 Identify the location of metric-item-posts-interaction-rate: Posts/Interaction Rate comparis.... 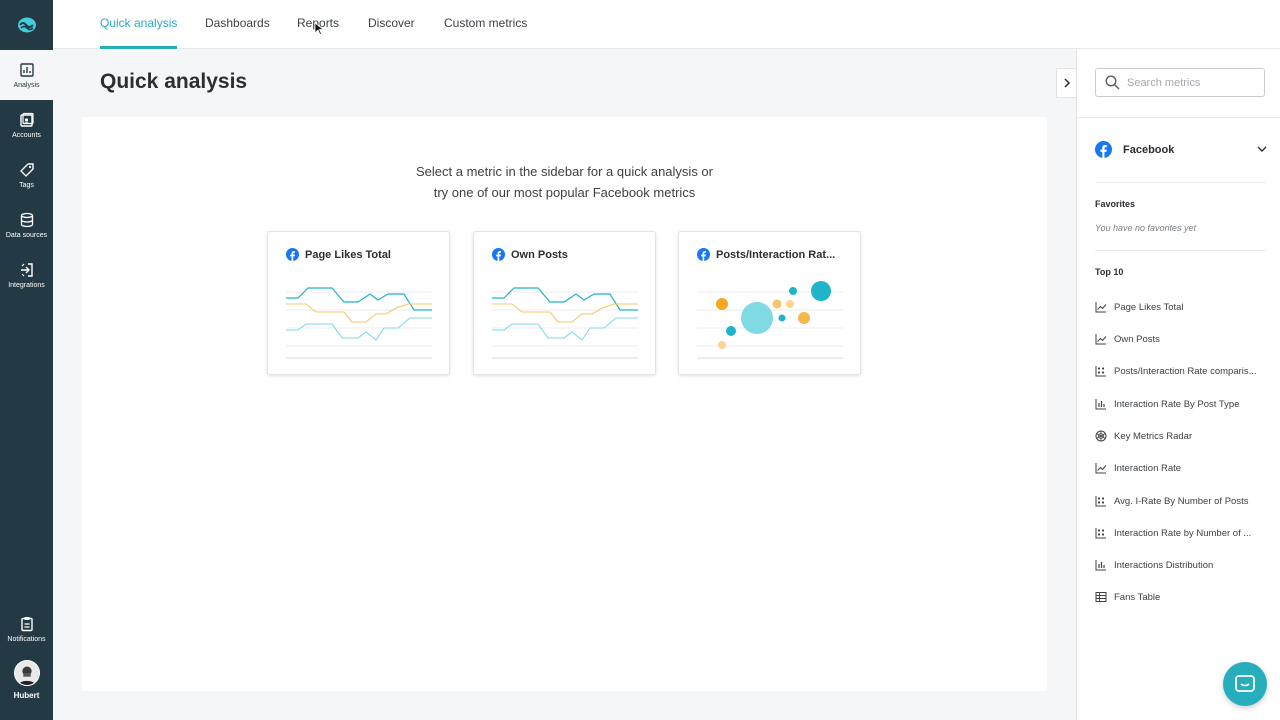
(1185, 371).